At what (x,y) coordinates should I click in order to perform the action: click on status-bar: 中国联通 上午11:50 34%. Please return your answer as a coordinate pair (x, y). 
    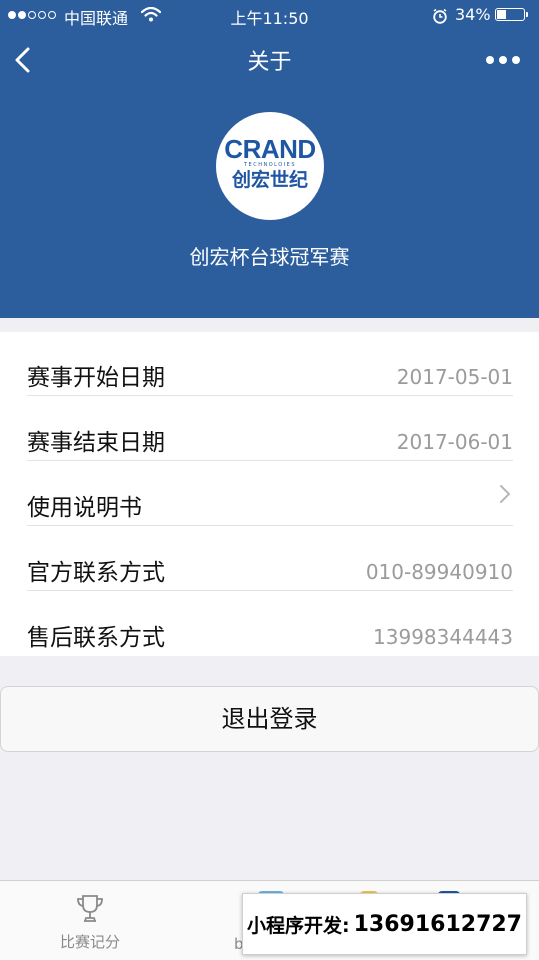
    Looking at the image, I should click on (269, 15).